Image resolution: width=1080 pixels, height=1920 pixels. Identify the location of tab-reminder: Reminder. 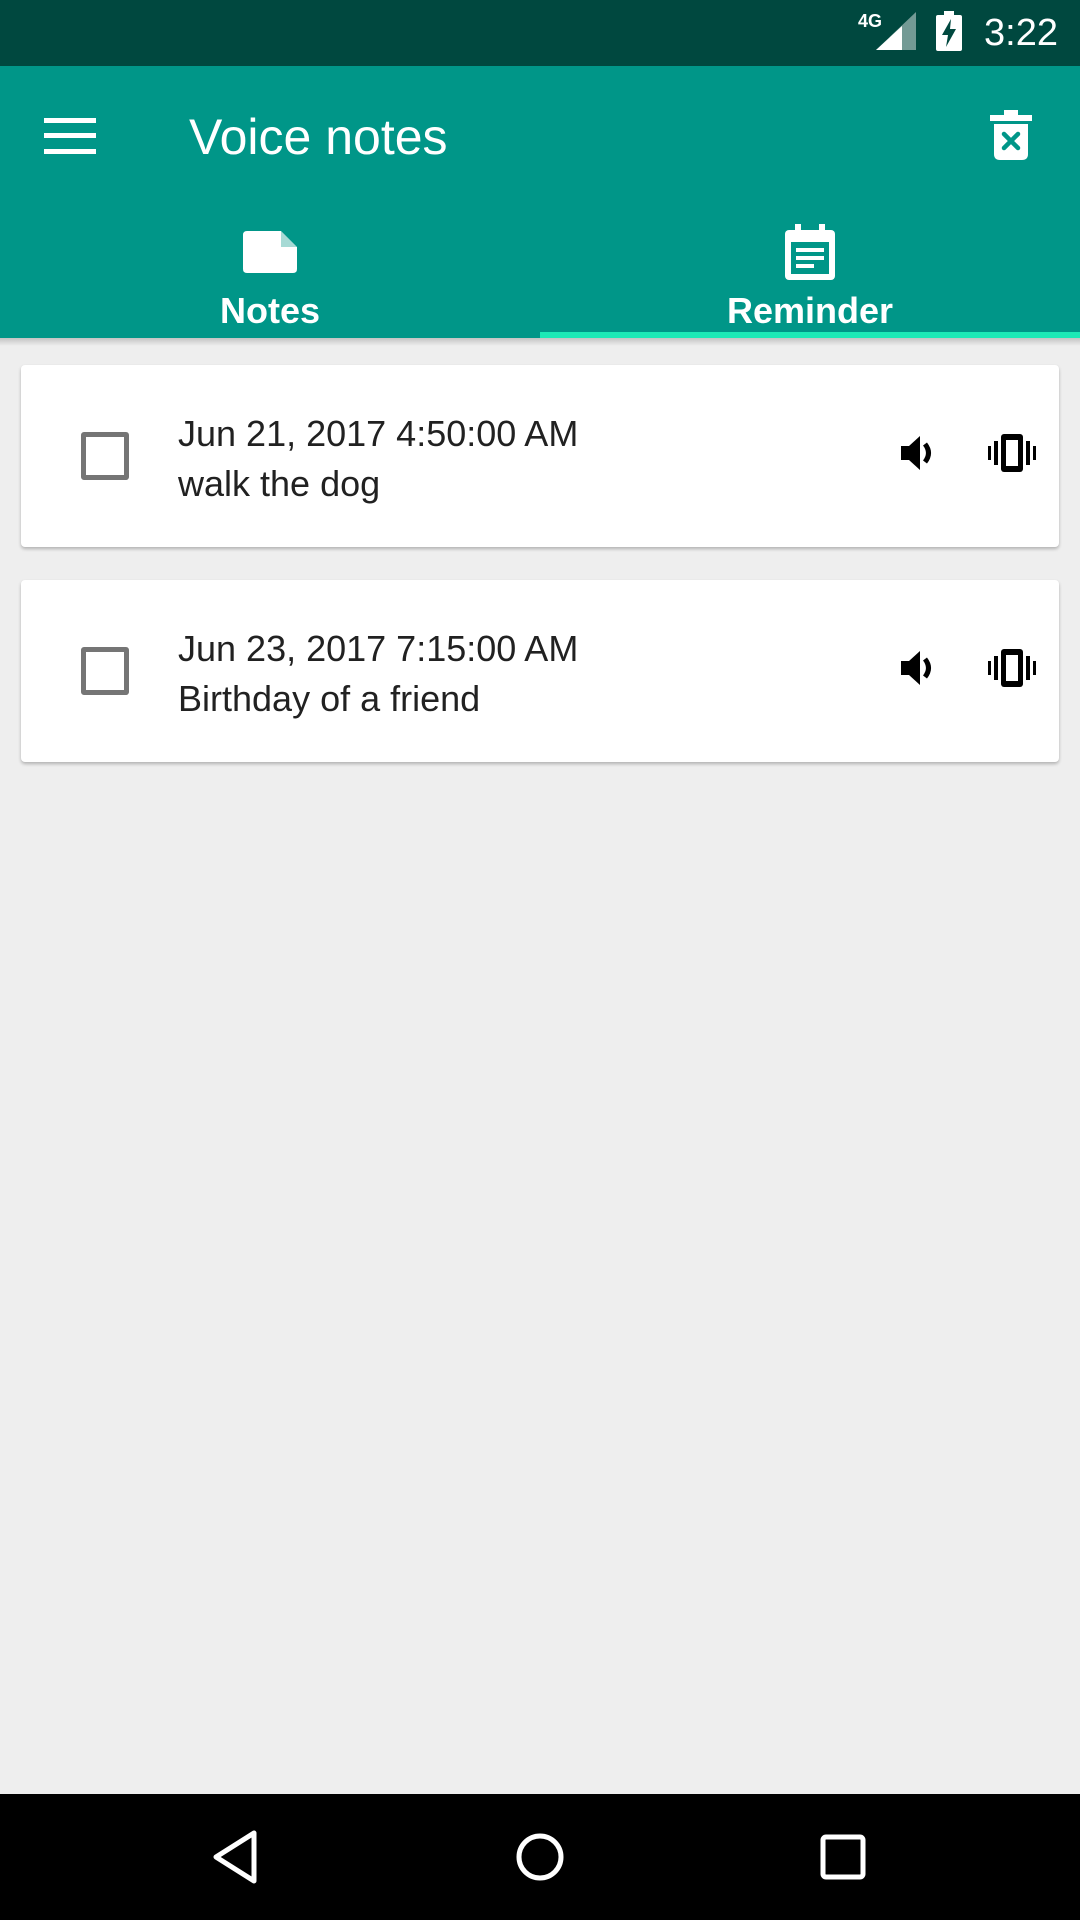
(810, 276).